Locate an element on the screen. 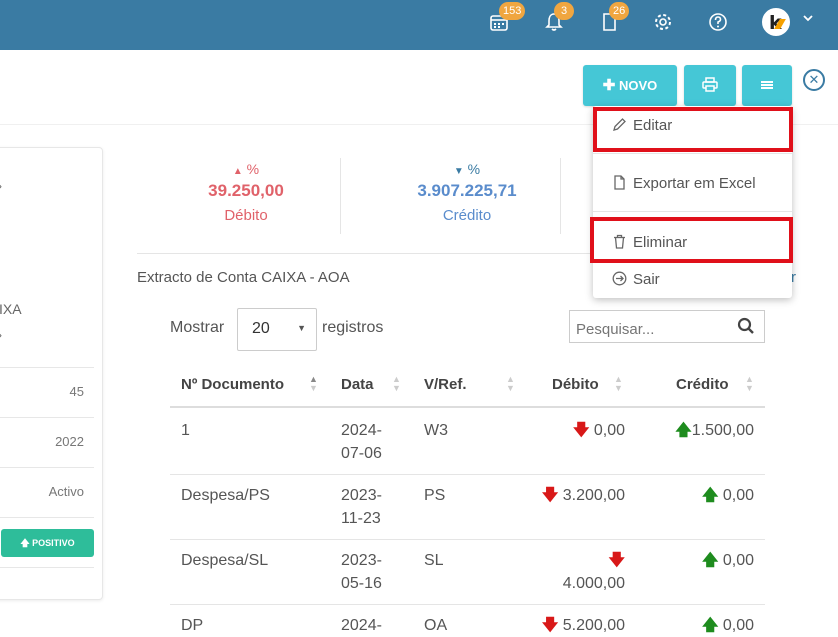 The width and height of the screenshot is (838, 637). document-icon: 26 is located at coordinates (613, 18).